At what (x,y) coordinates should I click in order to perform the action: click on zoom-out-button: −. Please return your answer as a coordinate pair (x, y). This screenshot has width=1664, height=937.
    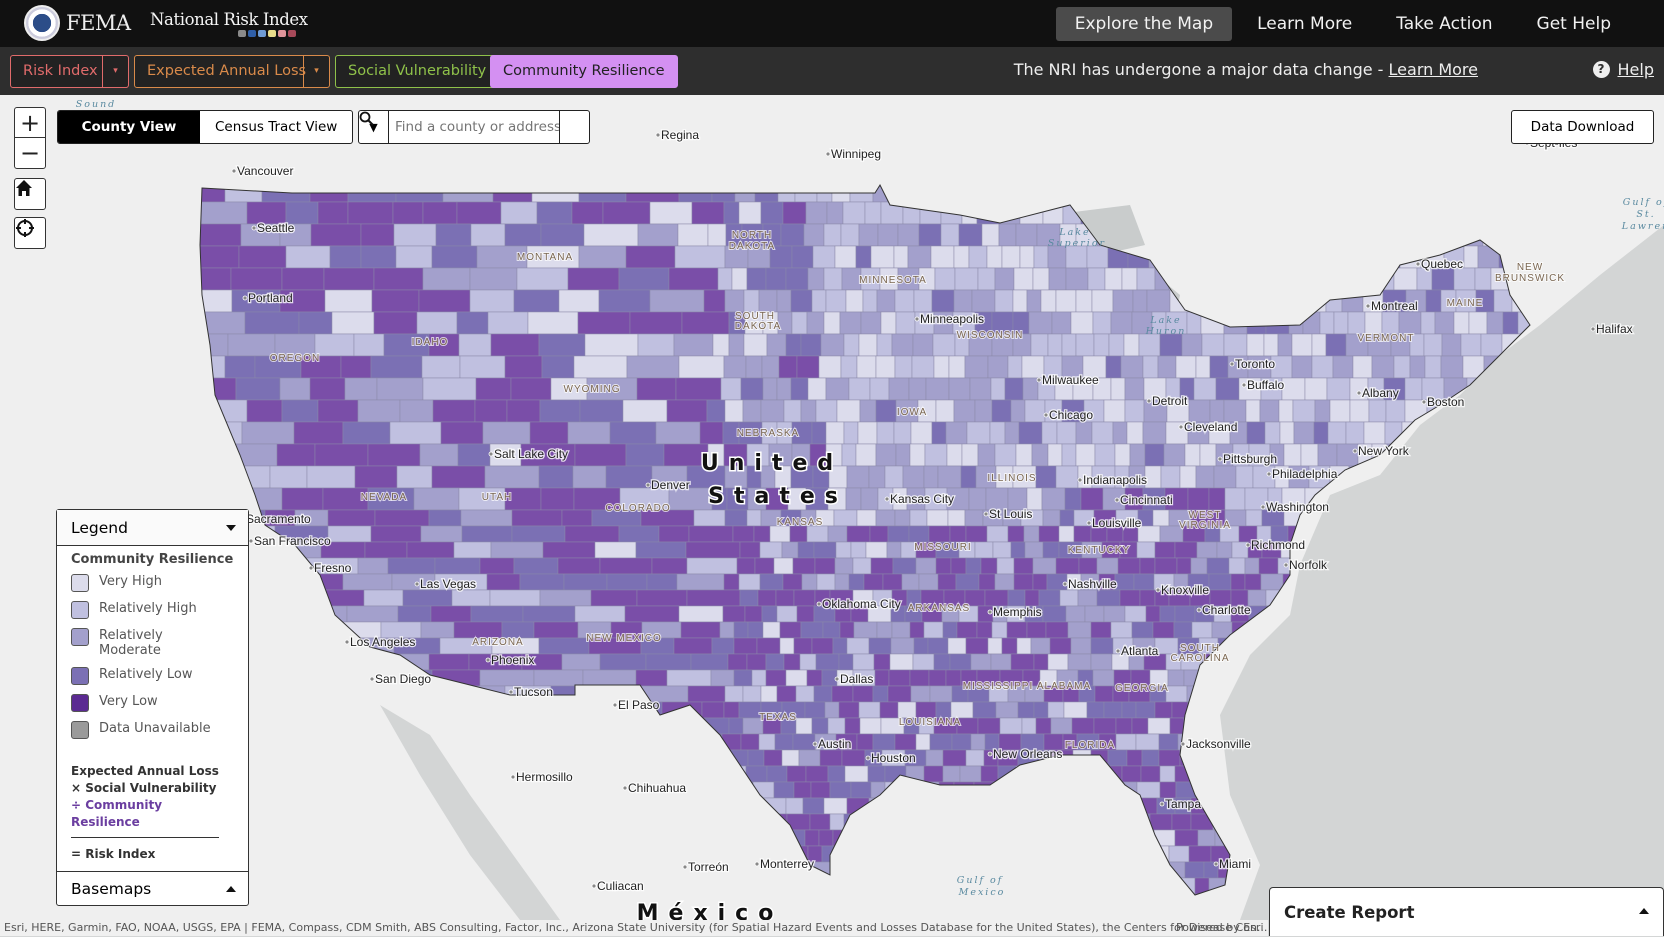
    Looking at the image, I should click on (30, 153).